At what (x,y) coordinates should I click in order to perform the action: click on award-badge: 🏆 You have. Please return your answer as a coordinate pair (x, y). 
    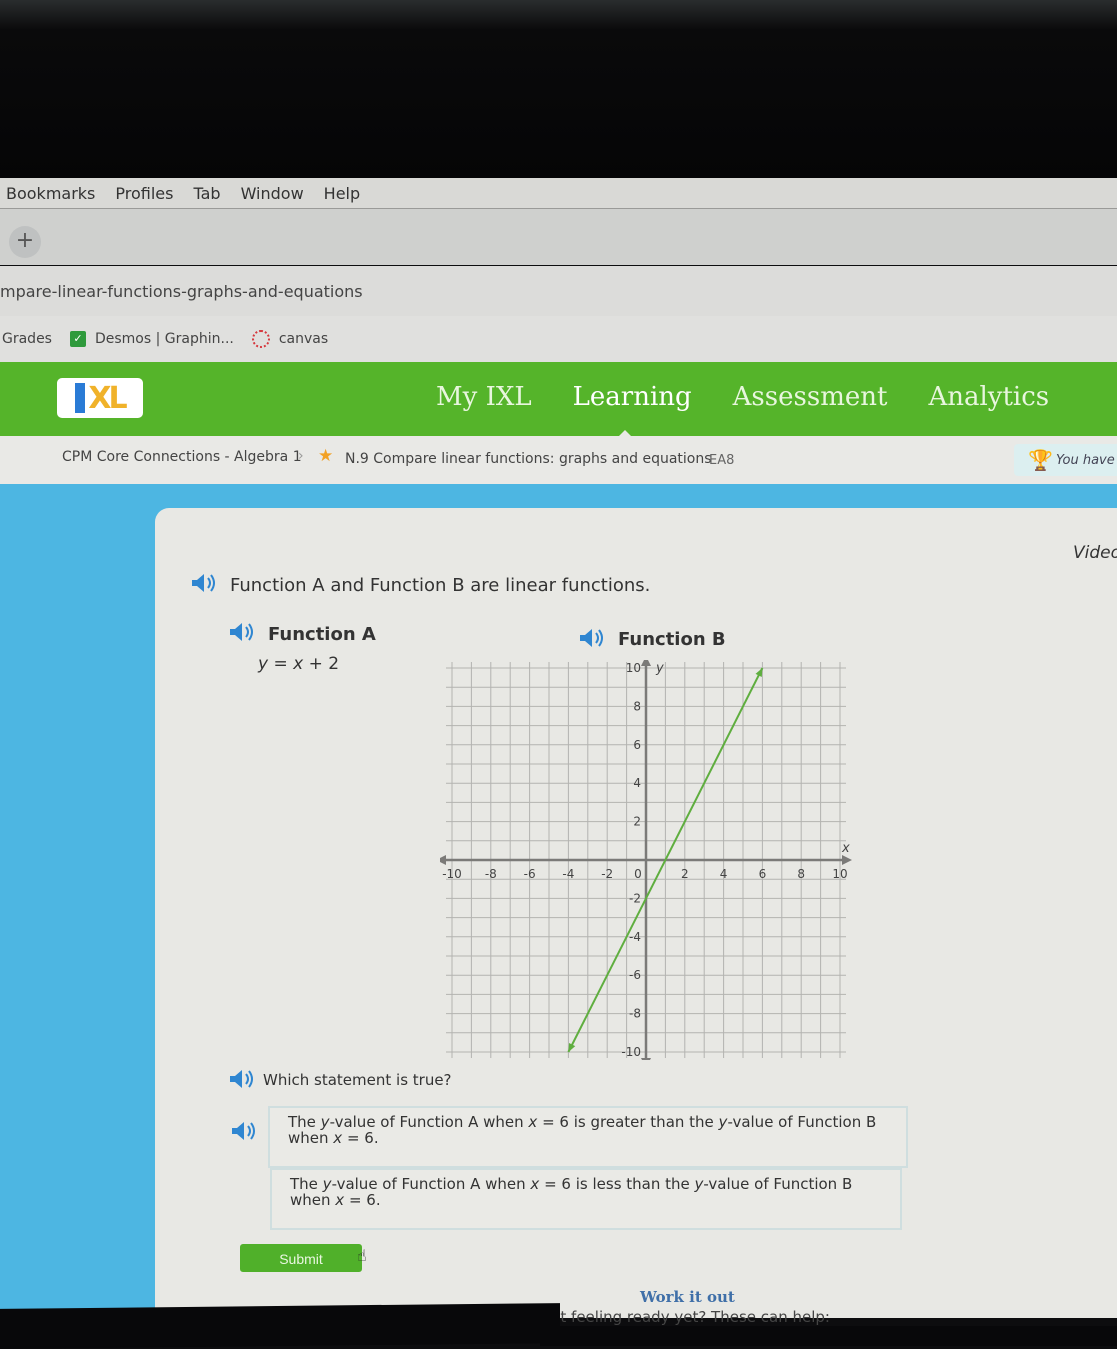
    Looking at the image, I should click on (1065, 460).